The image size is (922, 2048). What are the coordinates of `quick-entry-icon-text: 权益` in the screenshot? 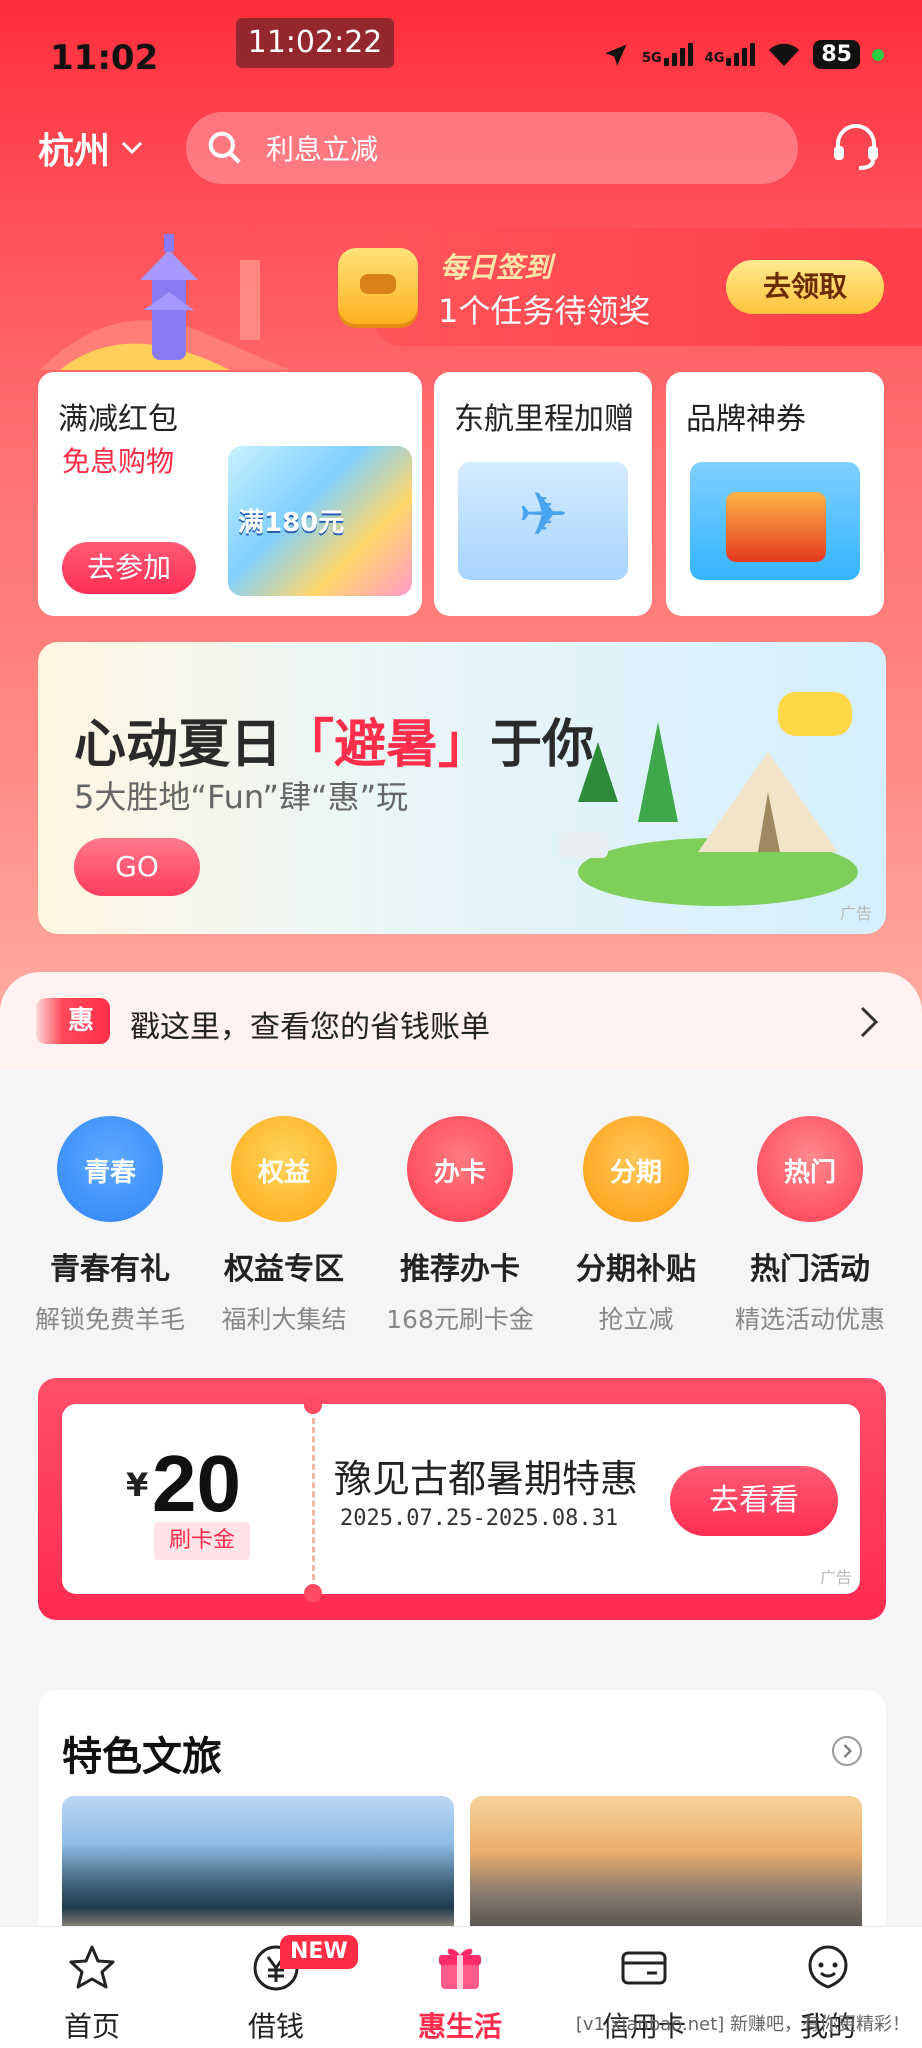 It's located at (283, 1173).